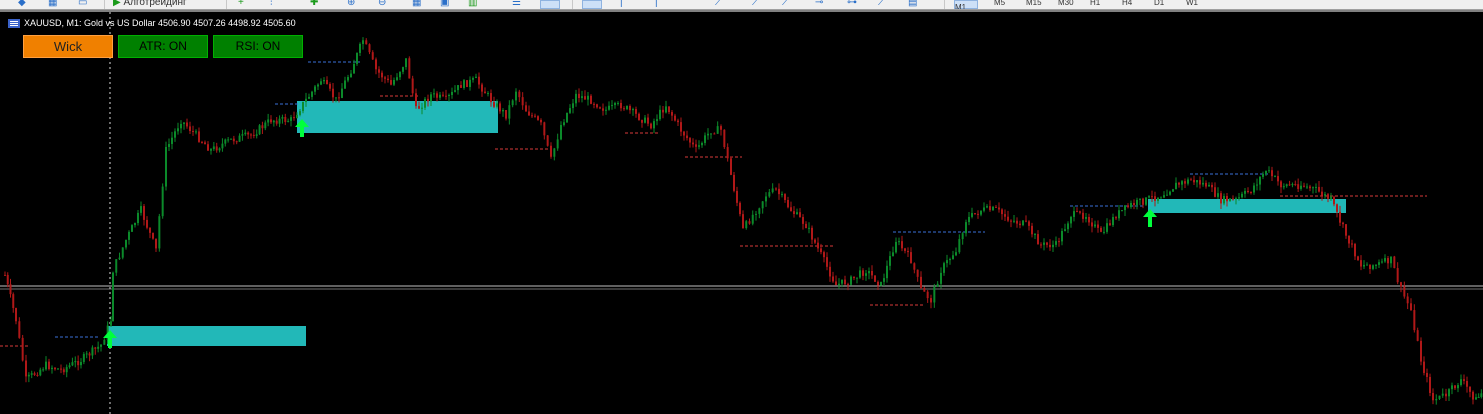  What do you see at coordinates (1247, 206) in the screenshot?
I see `demand-zone` at bounding box center [1247, 206].